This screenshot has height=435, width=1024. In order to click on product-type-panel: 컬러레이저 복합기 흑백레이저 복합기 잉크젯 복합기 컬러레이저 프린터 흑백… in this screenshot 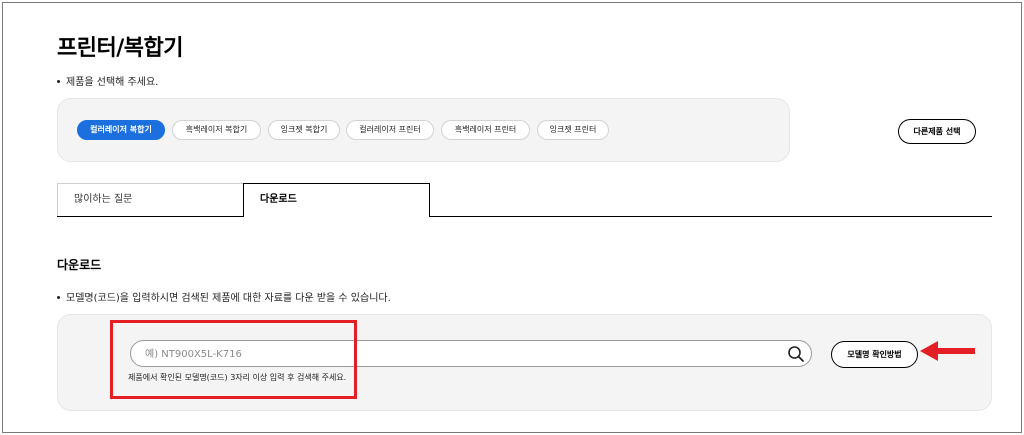, I will do `click(423, 130)`.